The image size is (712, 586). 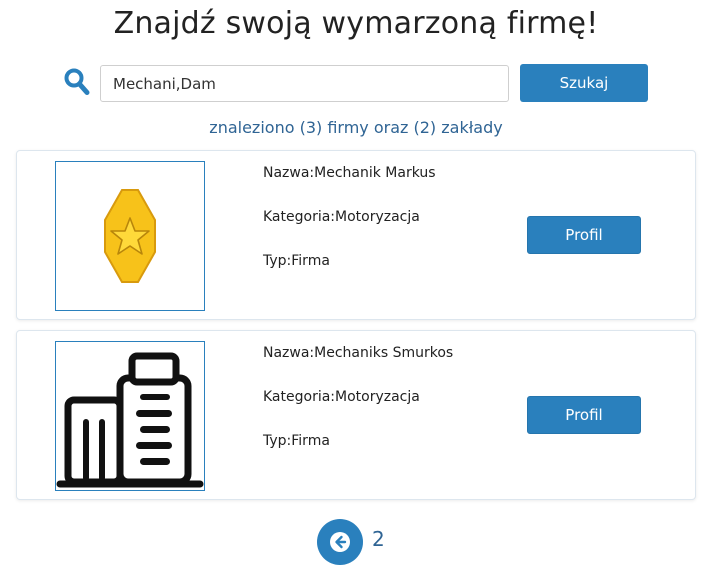 I want to click on company-name: Nazwa:Mechaniks Smurkos, so click(x=358, y=353).